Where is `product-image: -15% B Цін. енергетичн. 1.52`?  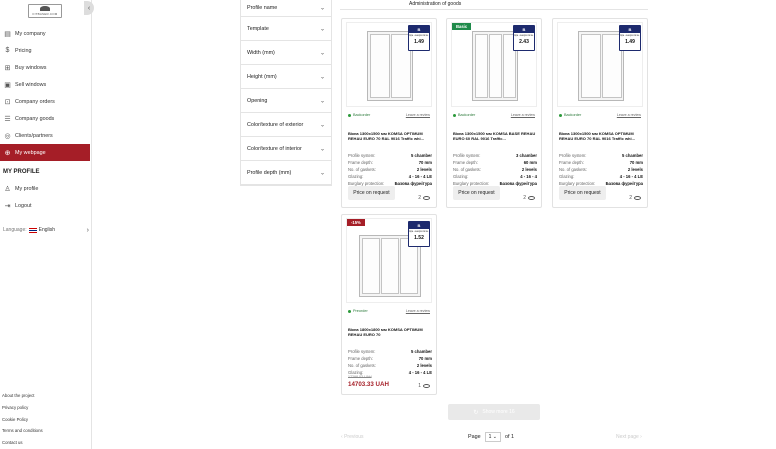 product-image: -15% B Цін. енергетичн. 1.52 is located at coordinates (389, 260).